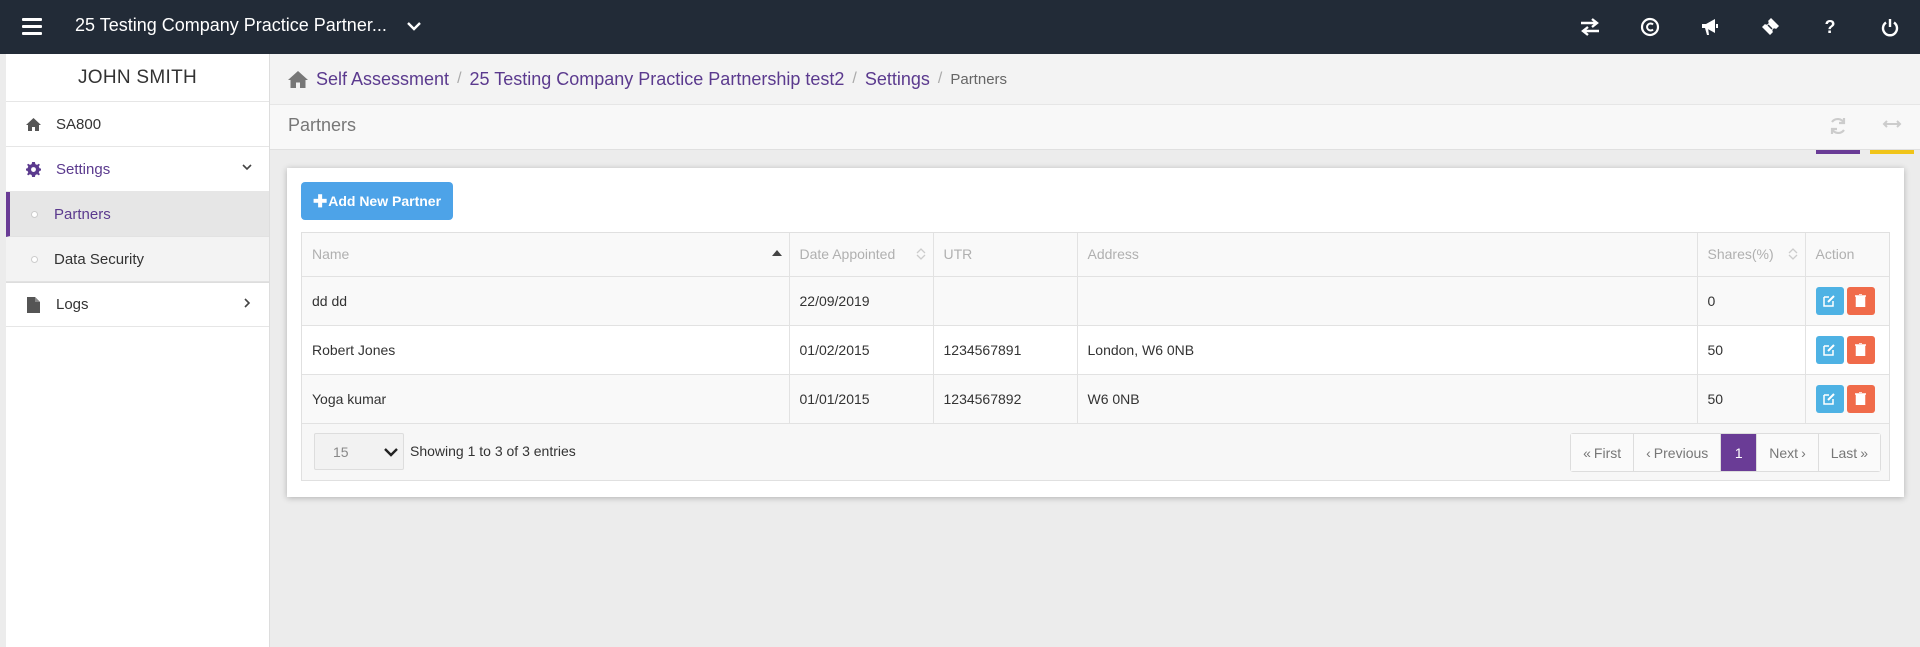 The height and width of the screenshot is (647, 1920). I want to click on top-bar: 25 Testing Company Practice Partner... ?, so click(960, 27).